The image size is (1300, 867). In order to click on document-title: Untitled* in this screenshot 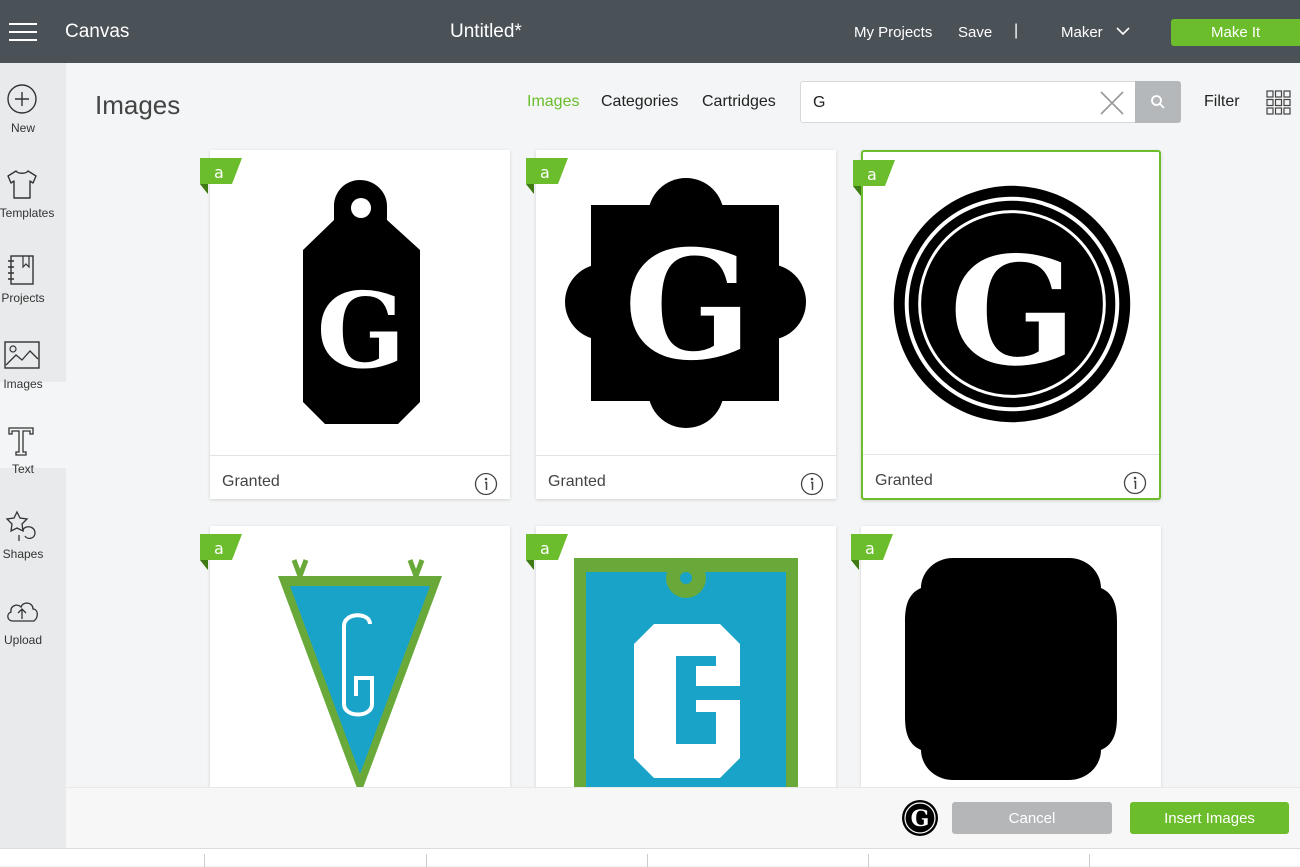, I will do `click(486, 32)`.